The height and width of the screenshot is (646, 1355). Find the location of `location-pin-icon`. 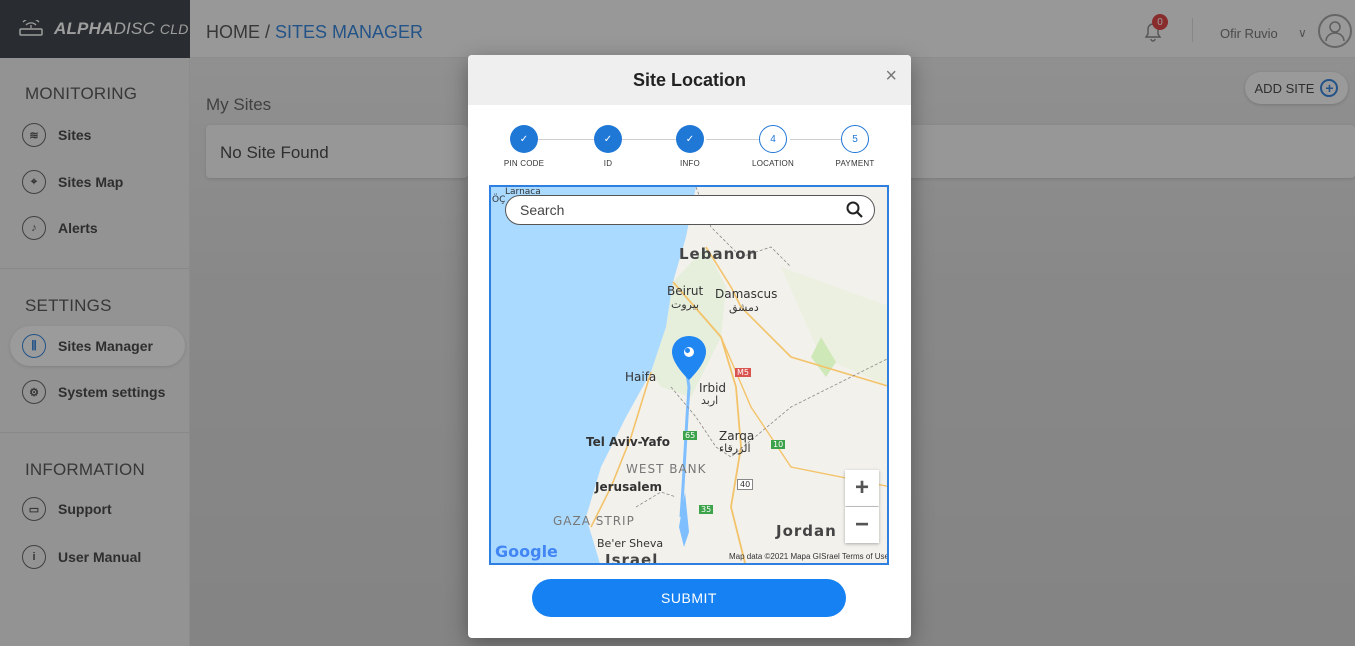

location-pin-icon is located at coordinates (689, 358).